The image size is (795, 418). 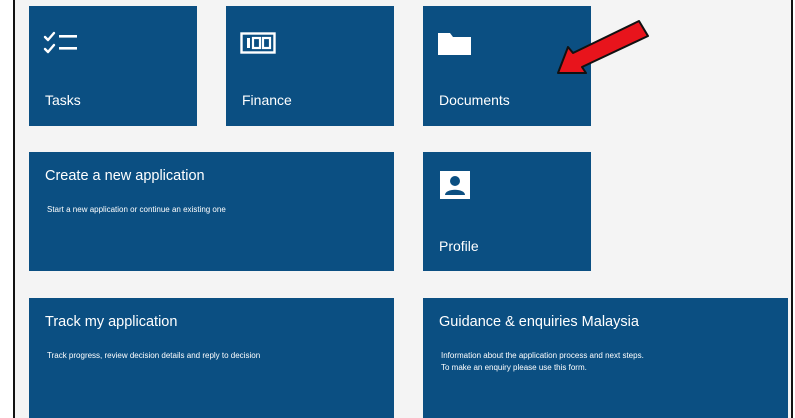 I want to click on create-application-title: Create a new application, so click(x=125, y=176).